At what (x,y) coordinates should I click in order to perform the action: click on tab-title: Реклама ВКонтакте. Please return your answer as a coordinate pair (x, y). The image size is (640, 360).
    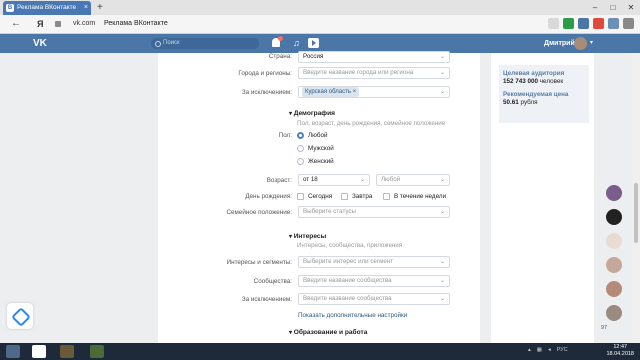
    Looking at the image, I should click on (47, 7).